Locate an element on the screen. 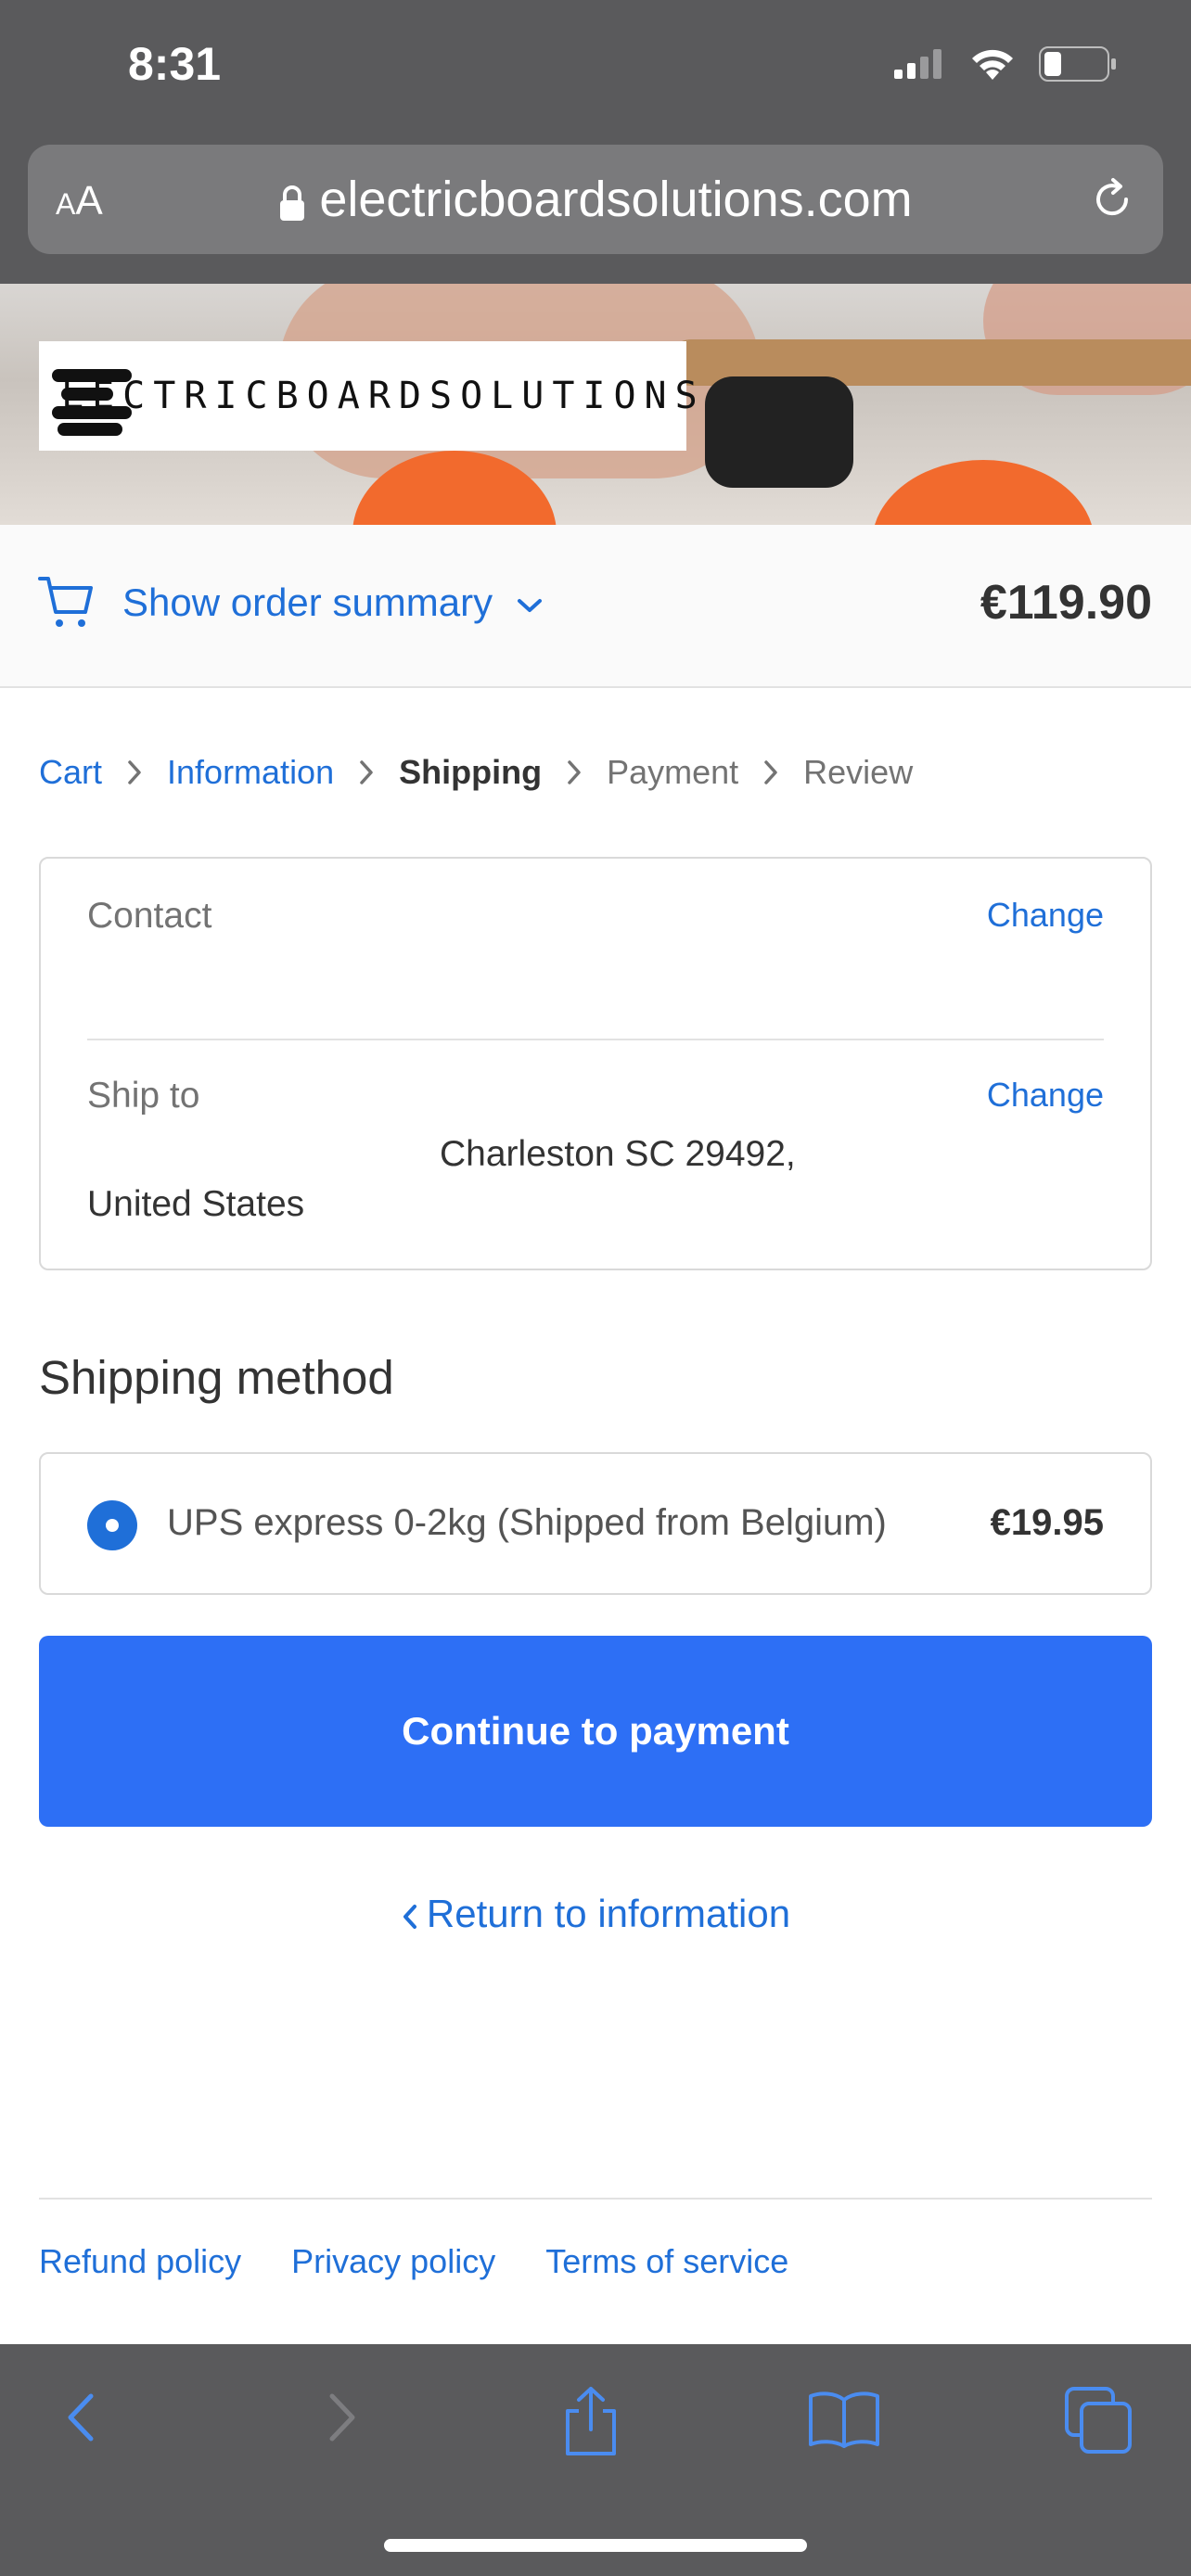 This screenshot has width=1191, height=2576. share-icon is located at coordinates (590, 2422).